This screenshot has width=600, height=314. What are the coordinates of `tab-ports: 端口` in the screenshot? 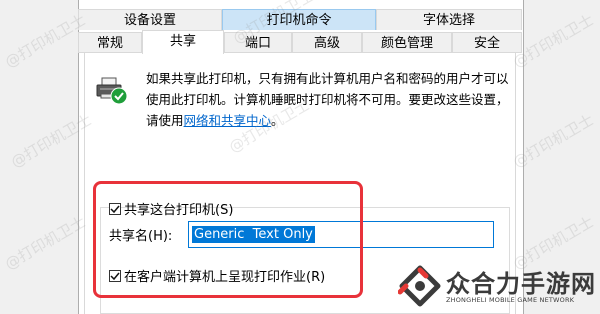 It's located at (258, 42).